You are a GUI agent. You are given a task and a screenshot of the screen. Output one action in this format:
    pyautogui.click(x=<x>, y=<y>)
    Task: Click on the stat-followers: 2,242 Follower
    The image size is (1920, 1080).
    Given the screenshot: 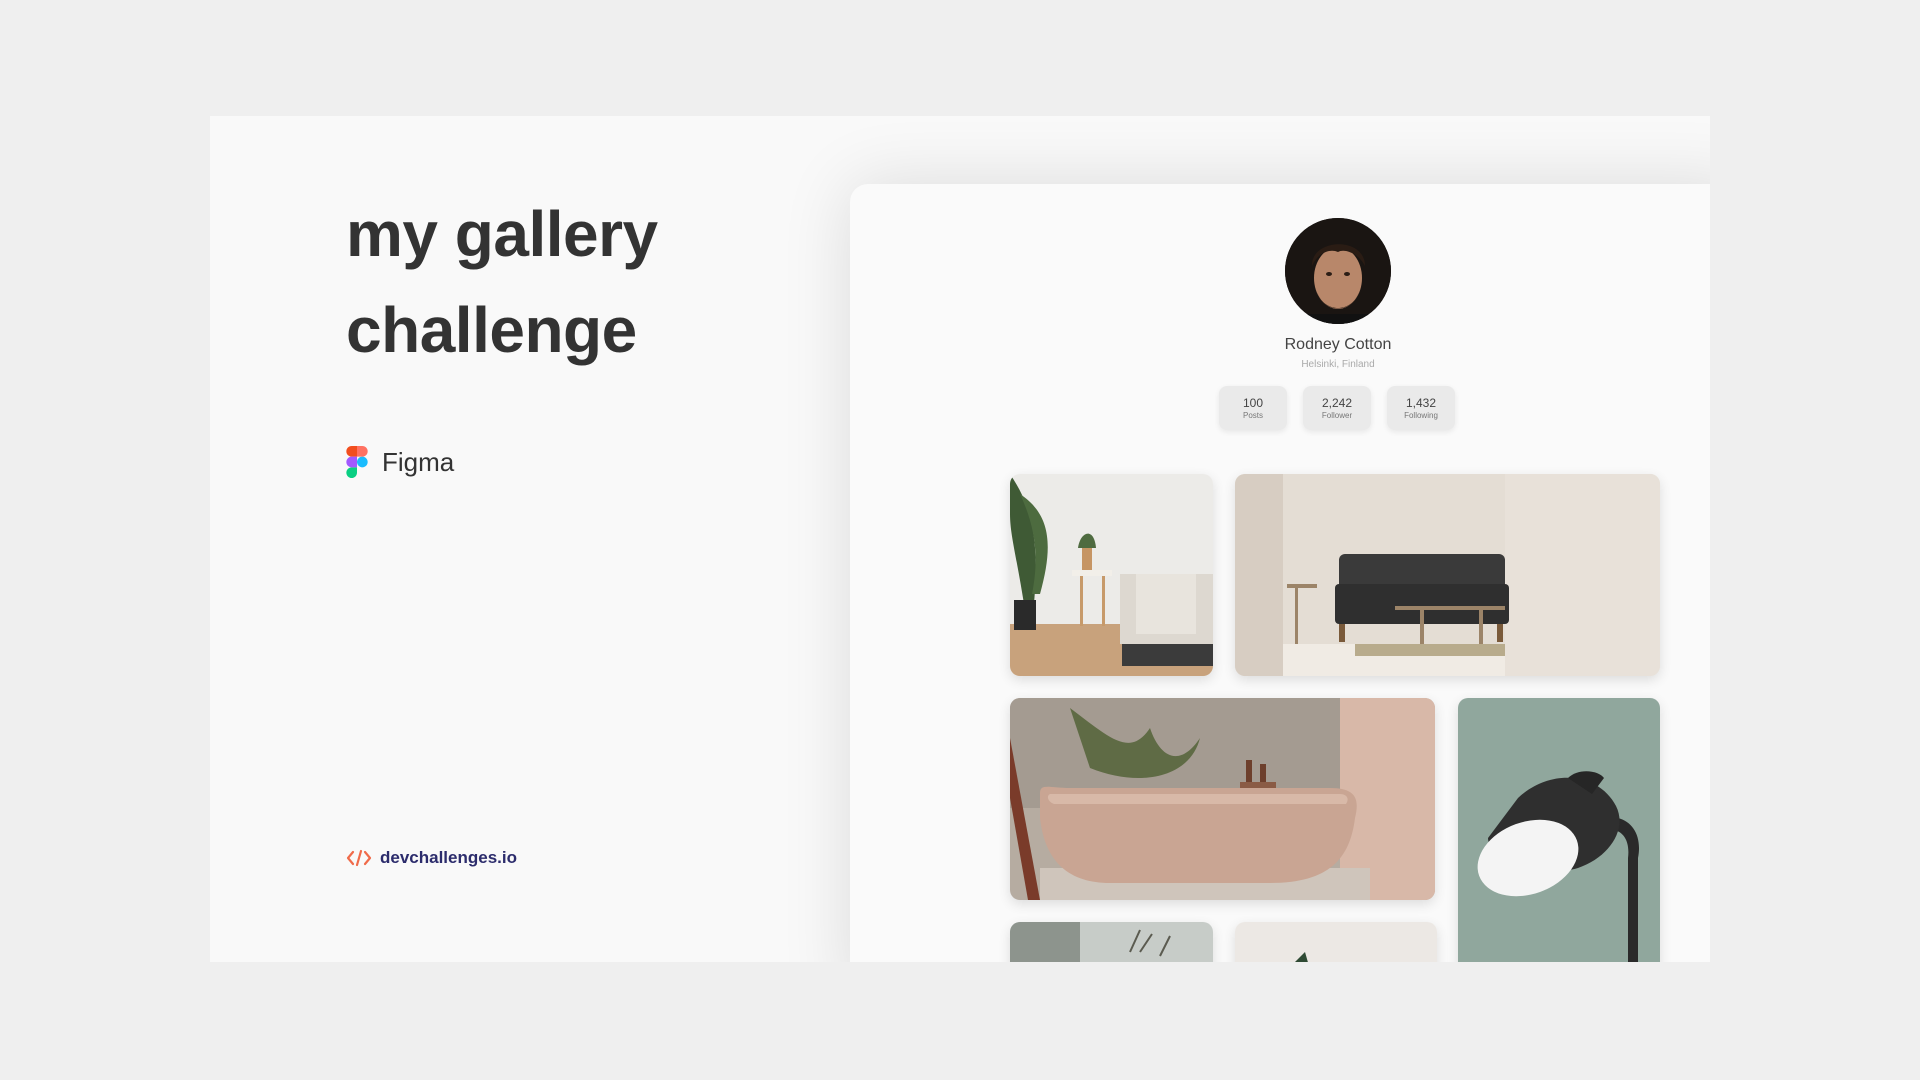 What is the action you would take?
    pyautogui.click(x=1337, y=408)
    